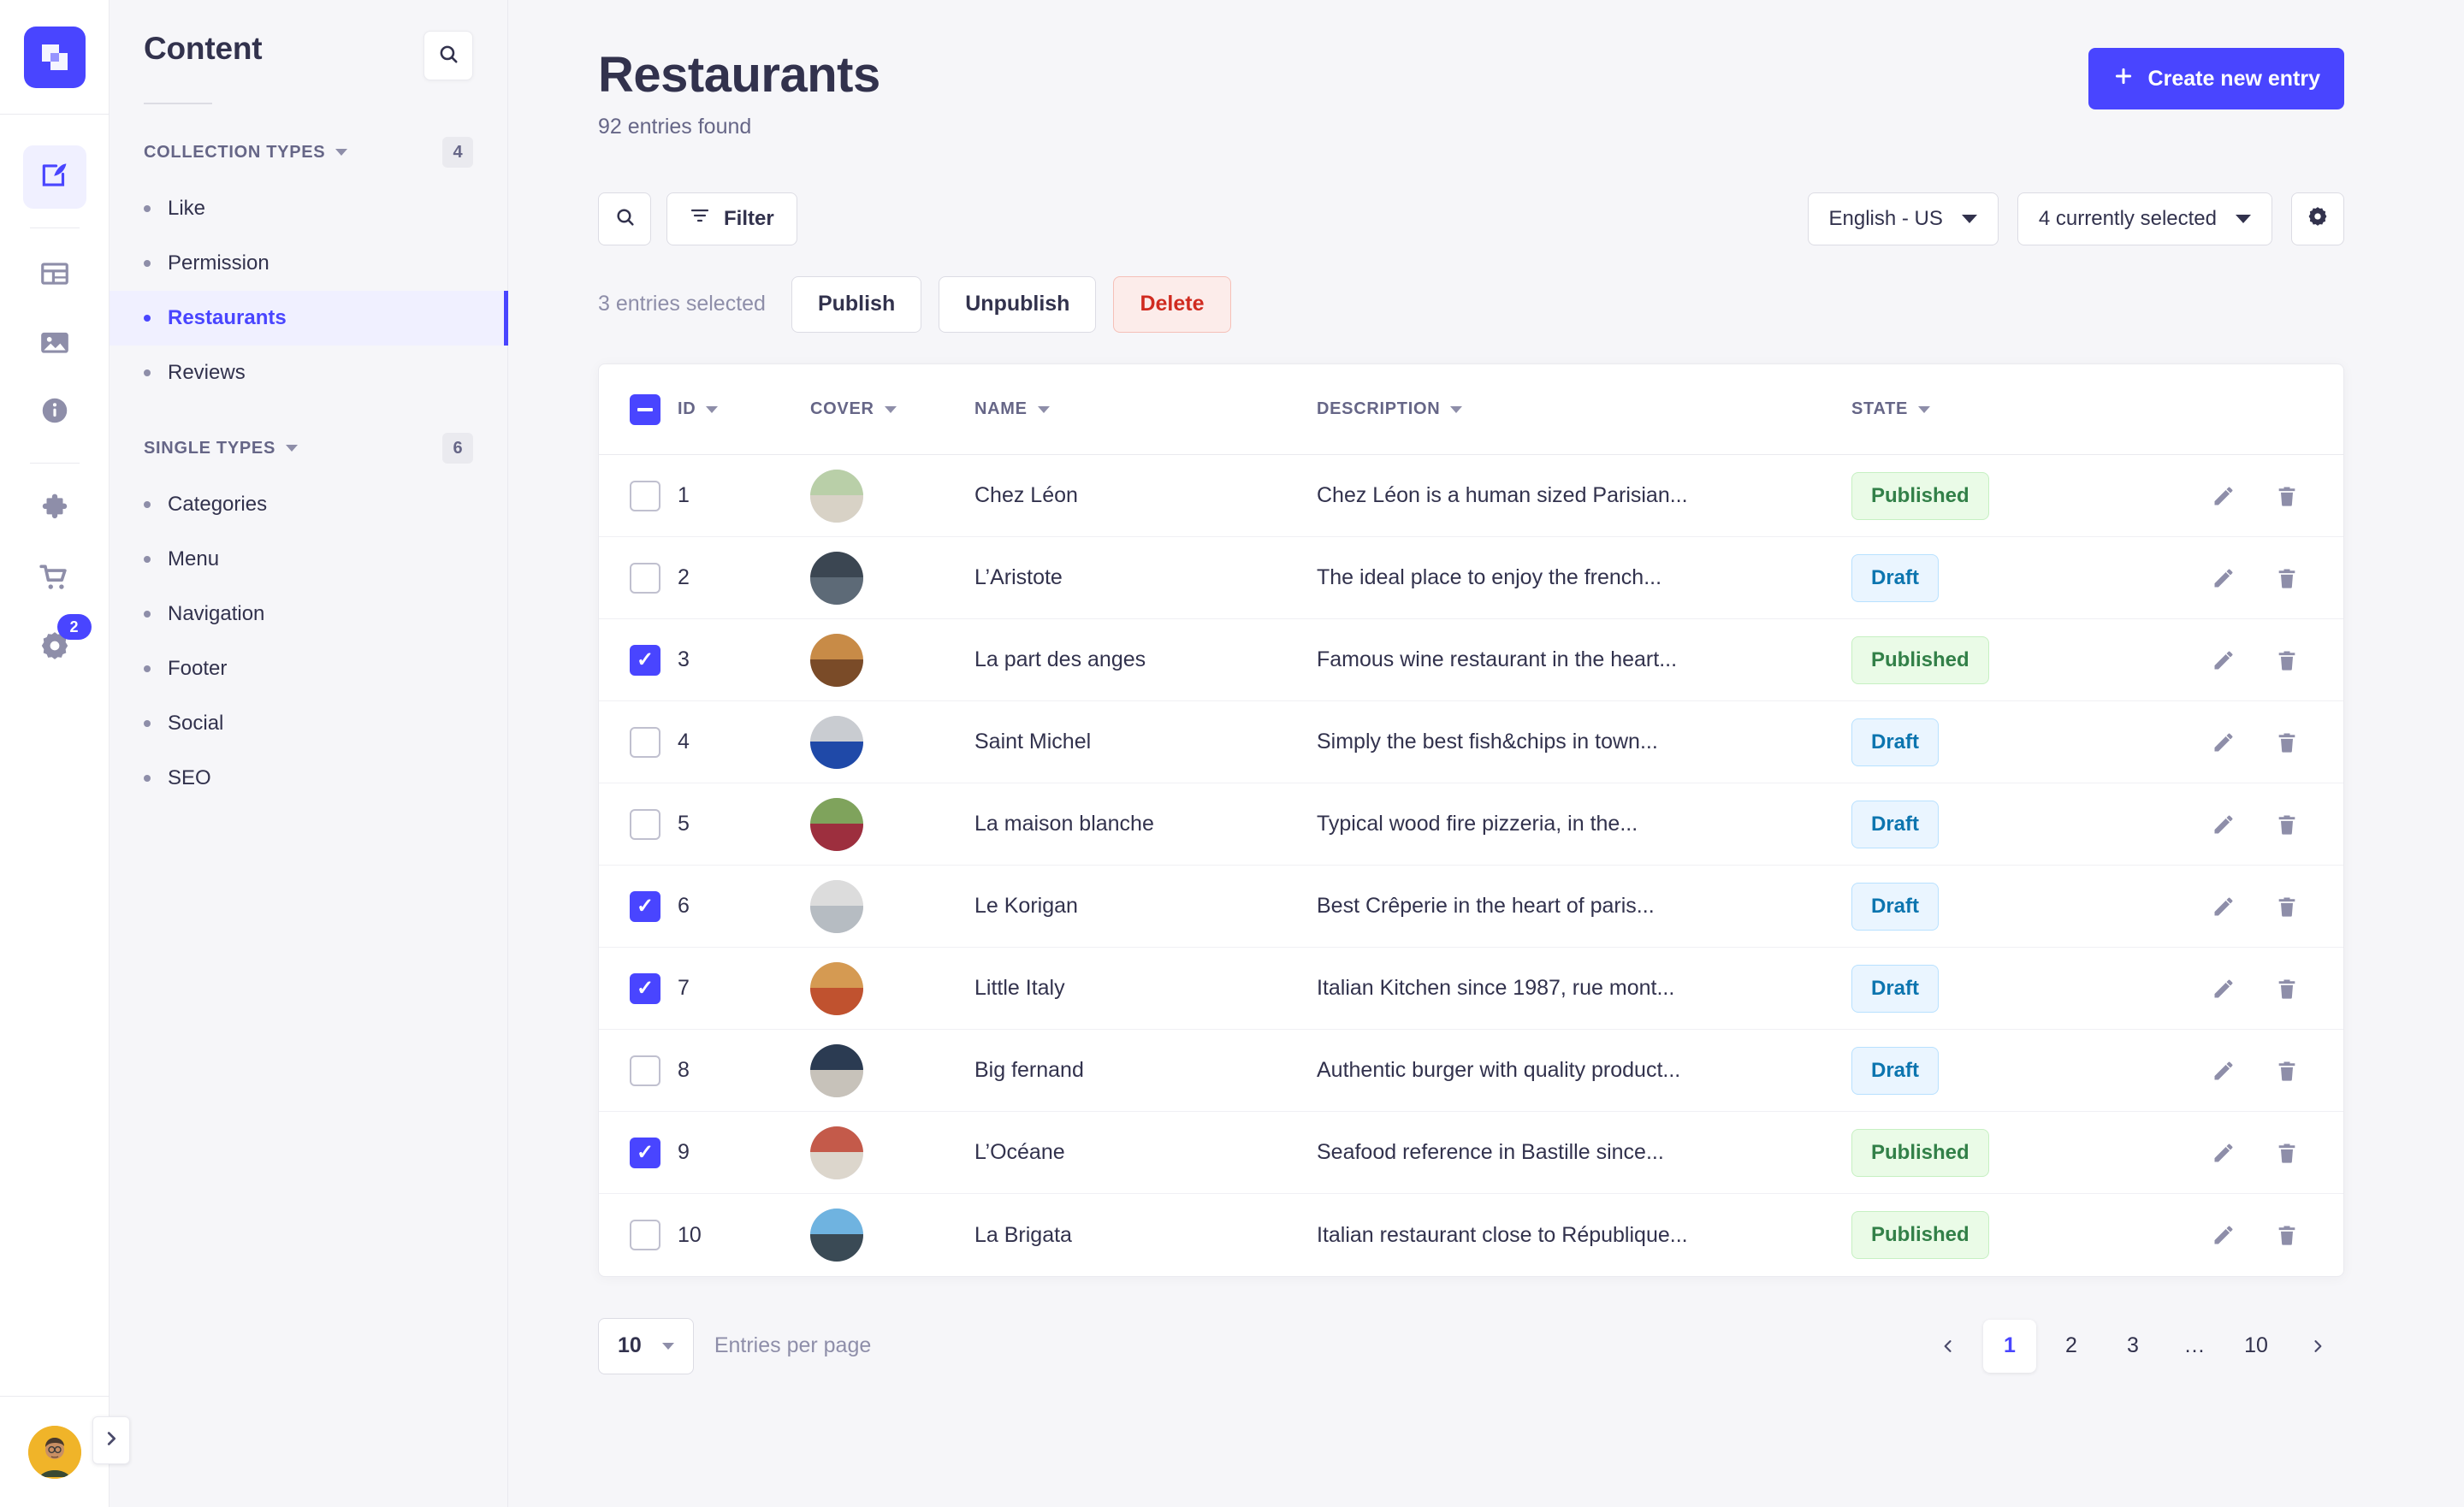 This screenshot has height=1507, width=2464. I want to click on chevron-down-icon, so click(2243, 218).